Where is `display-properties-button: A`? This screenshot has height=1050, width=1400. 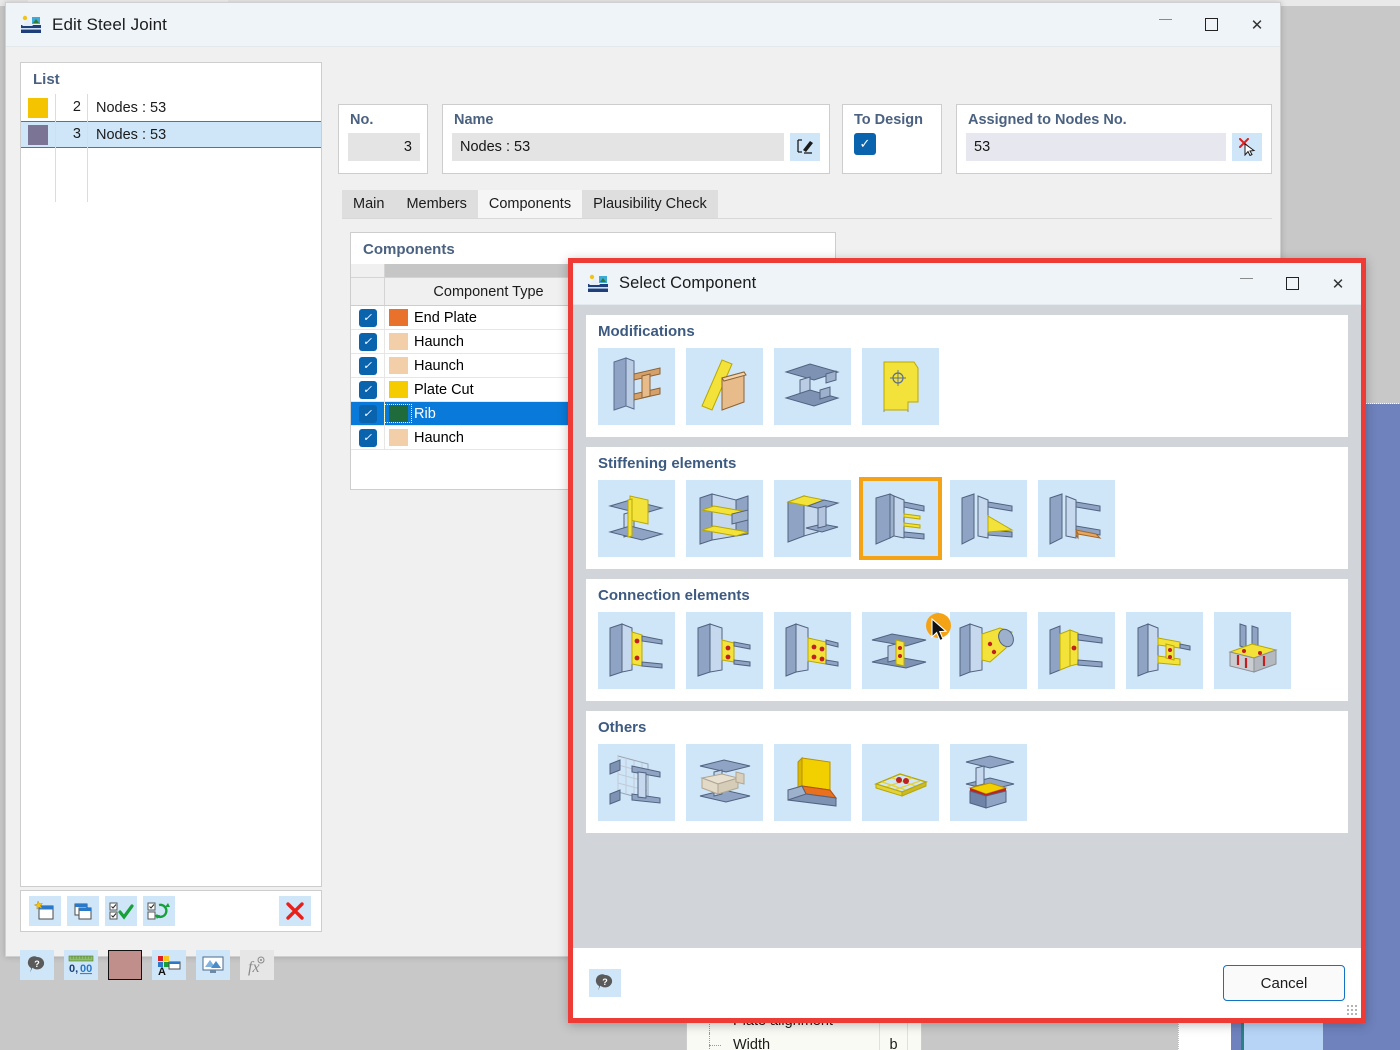
display-properties-button: A is located at coordinates (169, 965).